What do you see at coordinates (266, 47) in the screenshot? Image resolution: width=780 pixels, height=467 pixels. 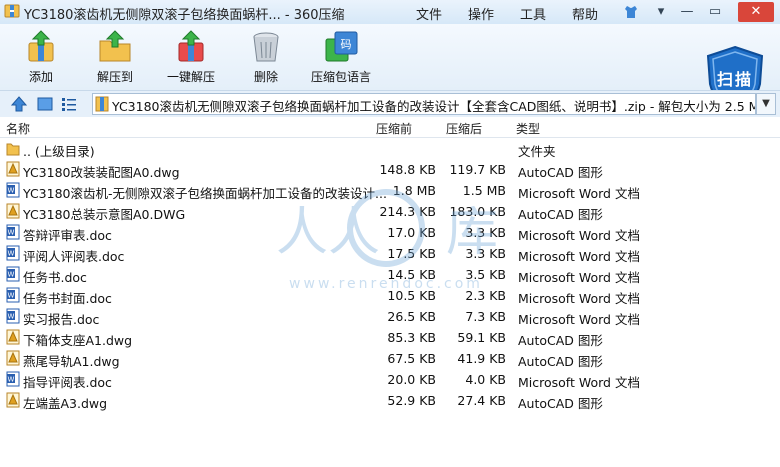 I see `trash-icon` at bounding box center [266, 47].